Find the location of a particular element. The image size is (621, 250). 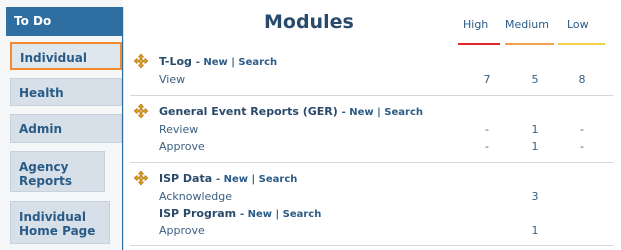

todo-header: To Do is located at coordinates (64, 21).